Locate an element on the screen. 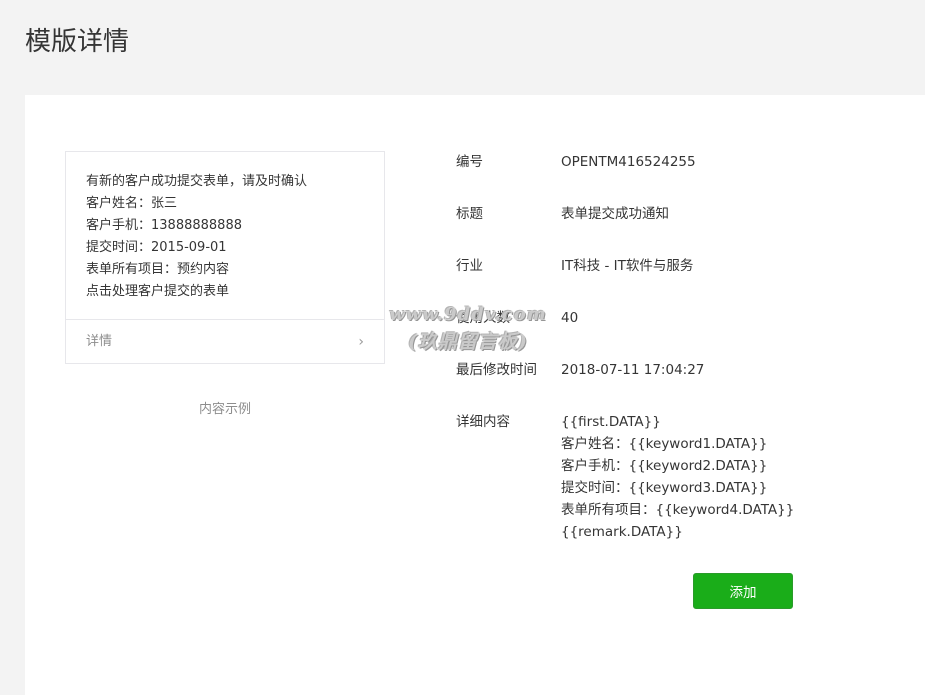 This screenshot has width=925, height=695. info-value-title: 表单提交成功通知 is located at coordinates (615, 214).